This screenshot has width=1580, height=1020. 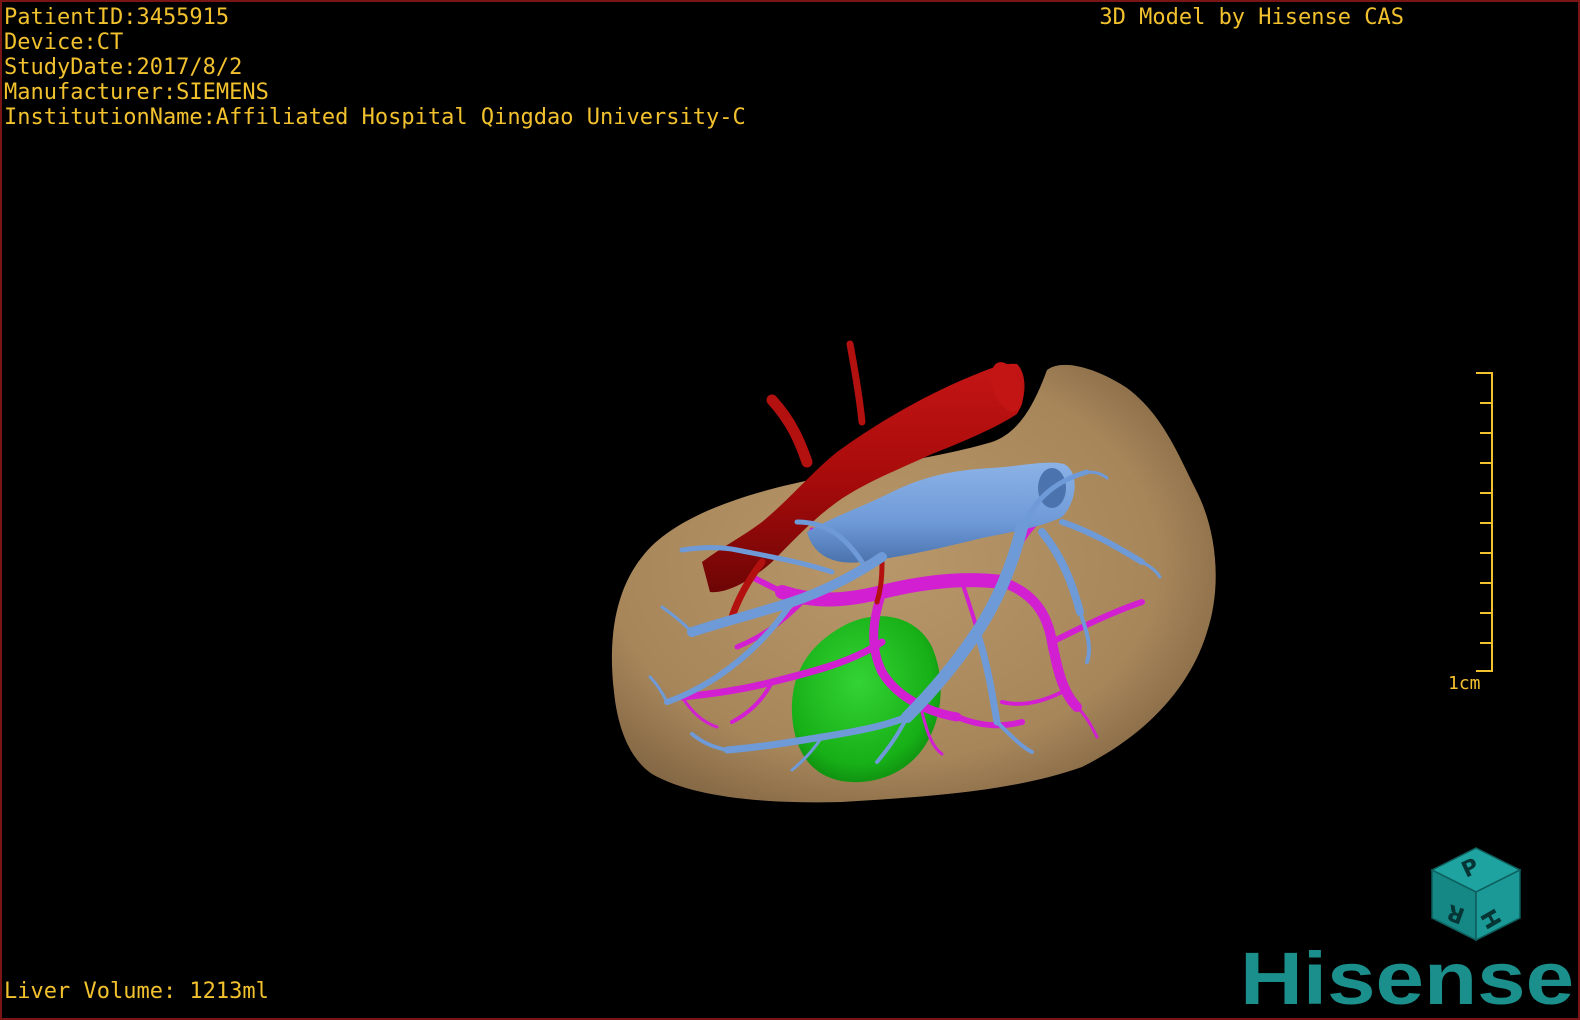 I want to click on scale-bar, so click(x=1484, y=522).